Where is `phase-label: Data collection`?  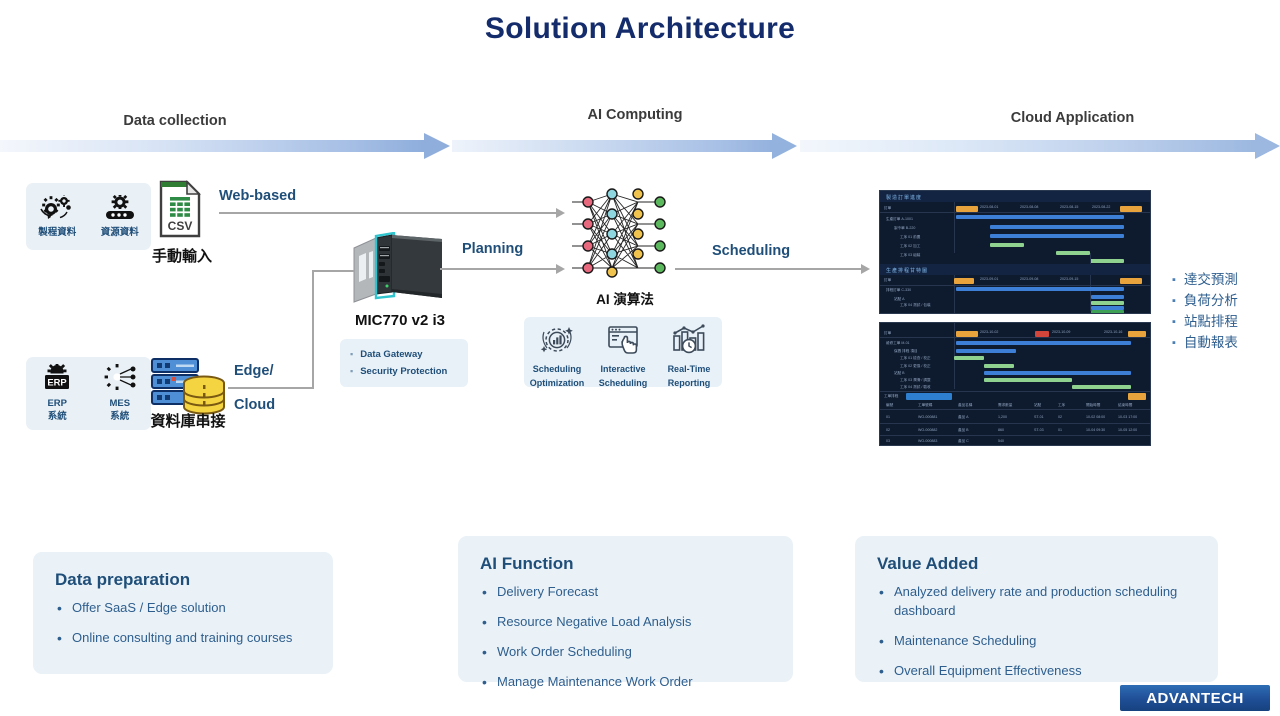
phase-label: Data collection is located at coordinates (175, 121).